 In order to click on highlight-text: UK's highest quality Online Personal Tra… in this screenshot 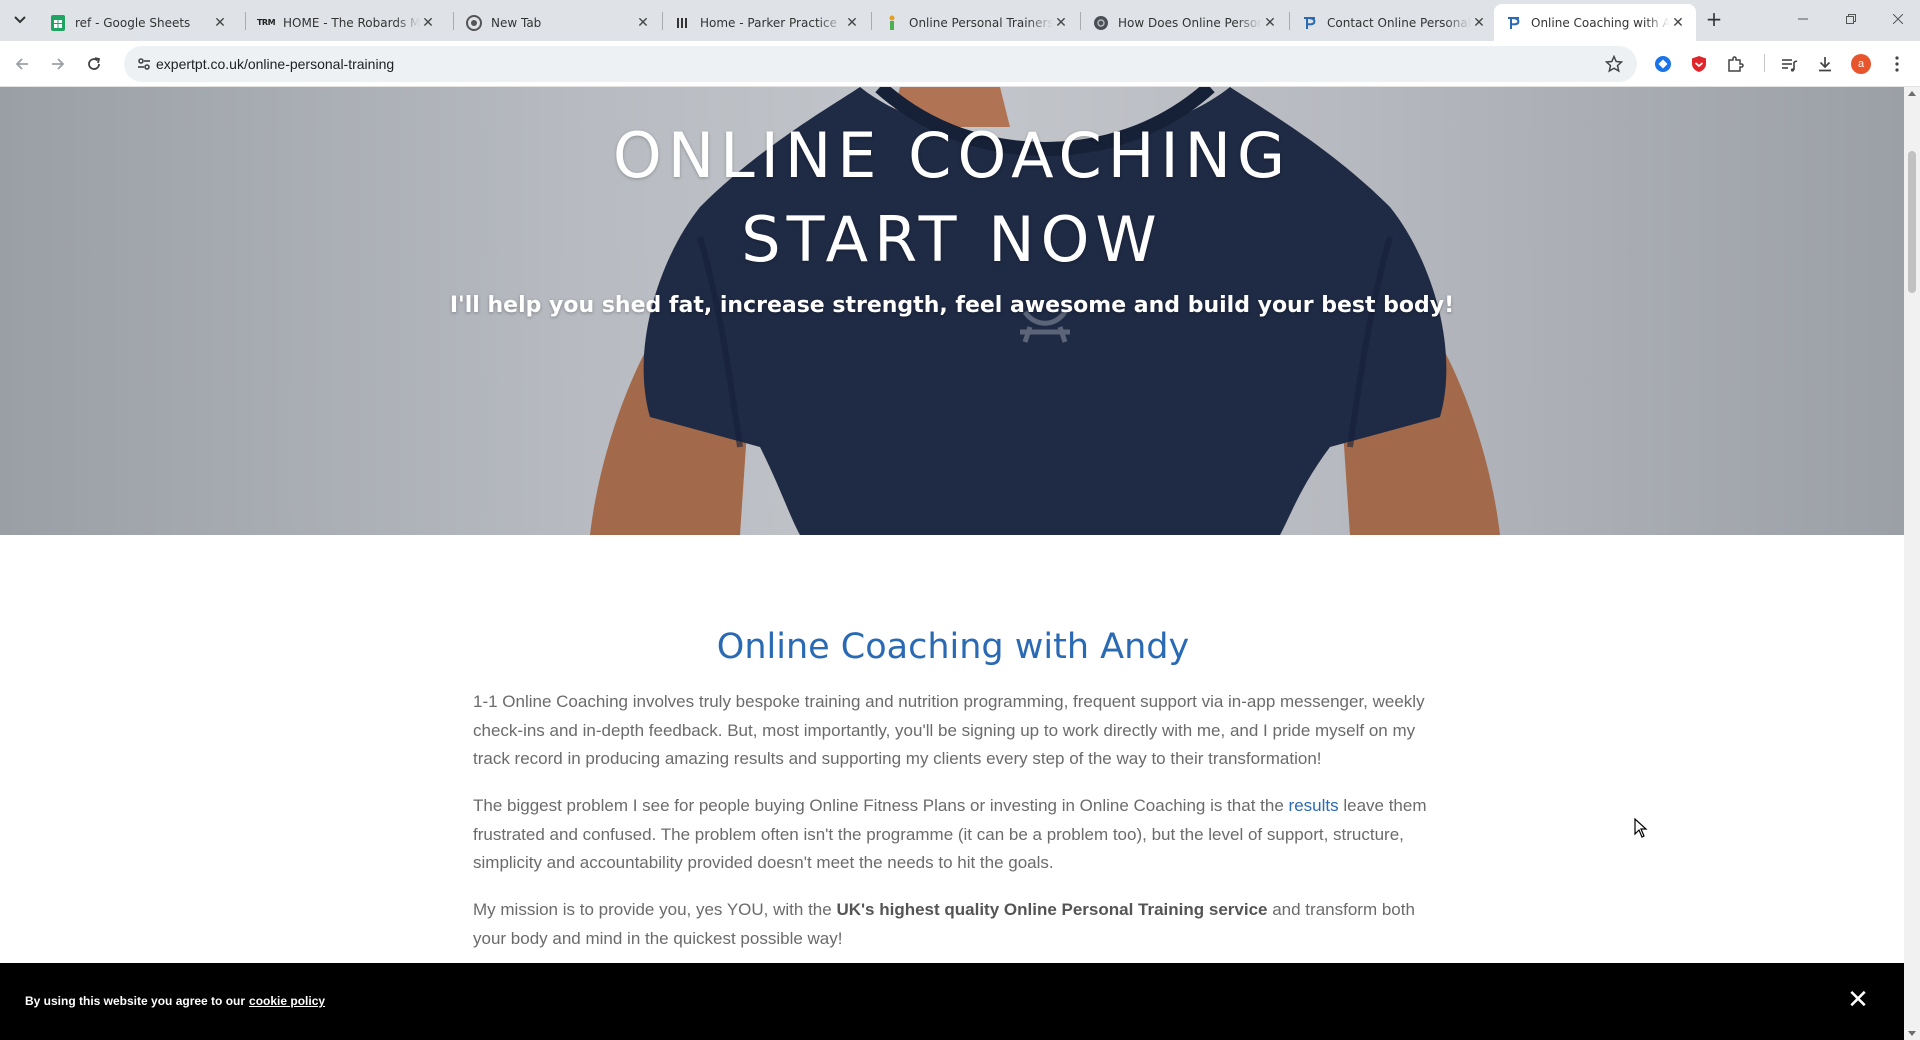, I will do `click(1052, 909)`.